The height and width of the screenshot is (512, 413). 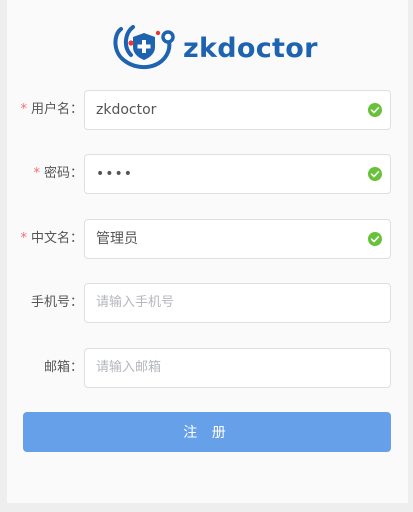 I want to click on form-row-chinese-name: * 中文名： 管理员, so click(x=207, y=239).